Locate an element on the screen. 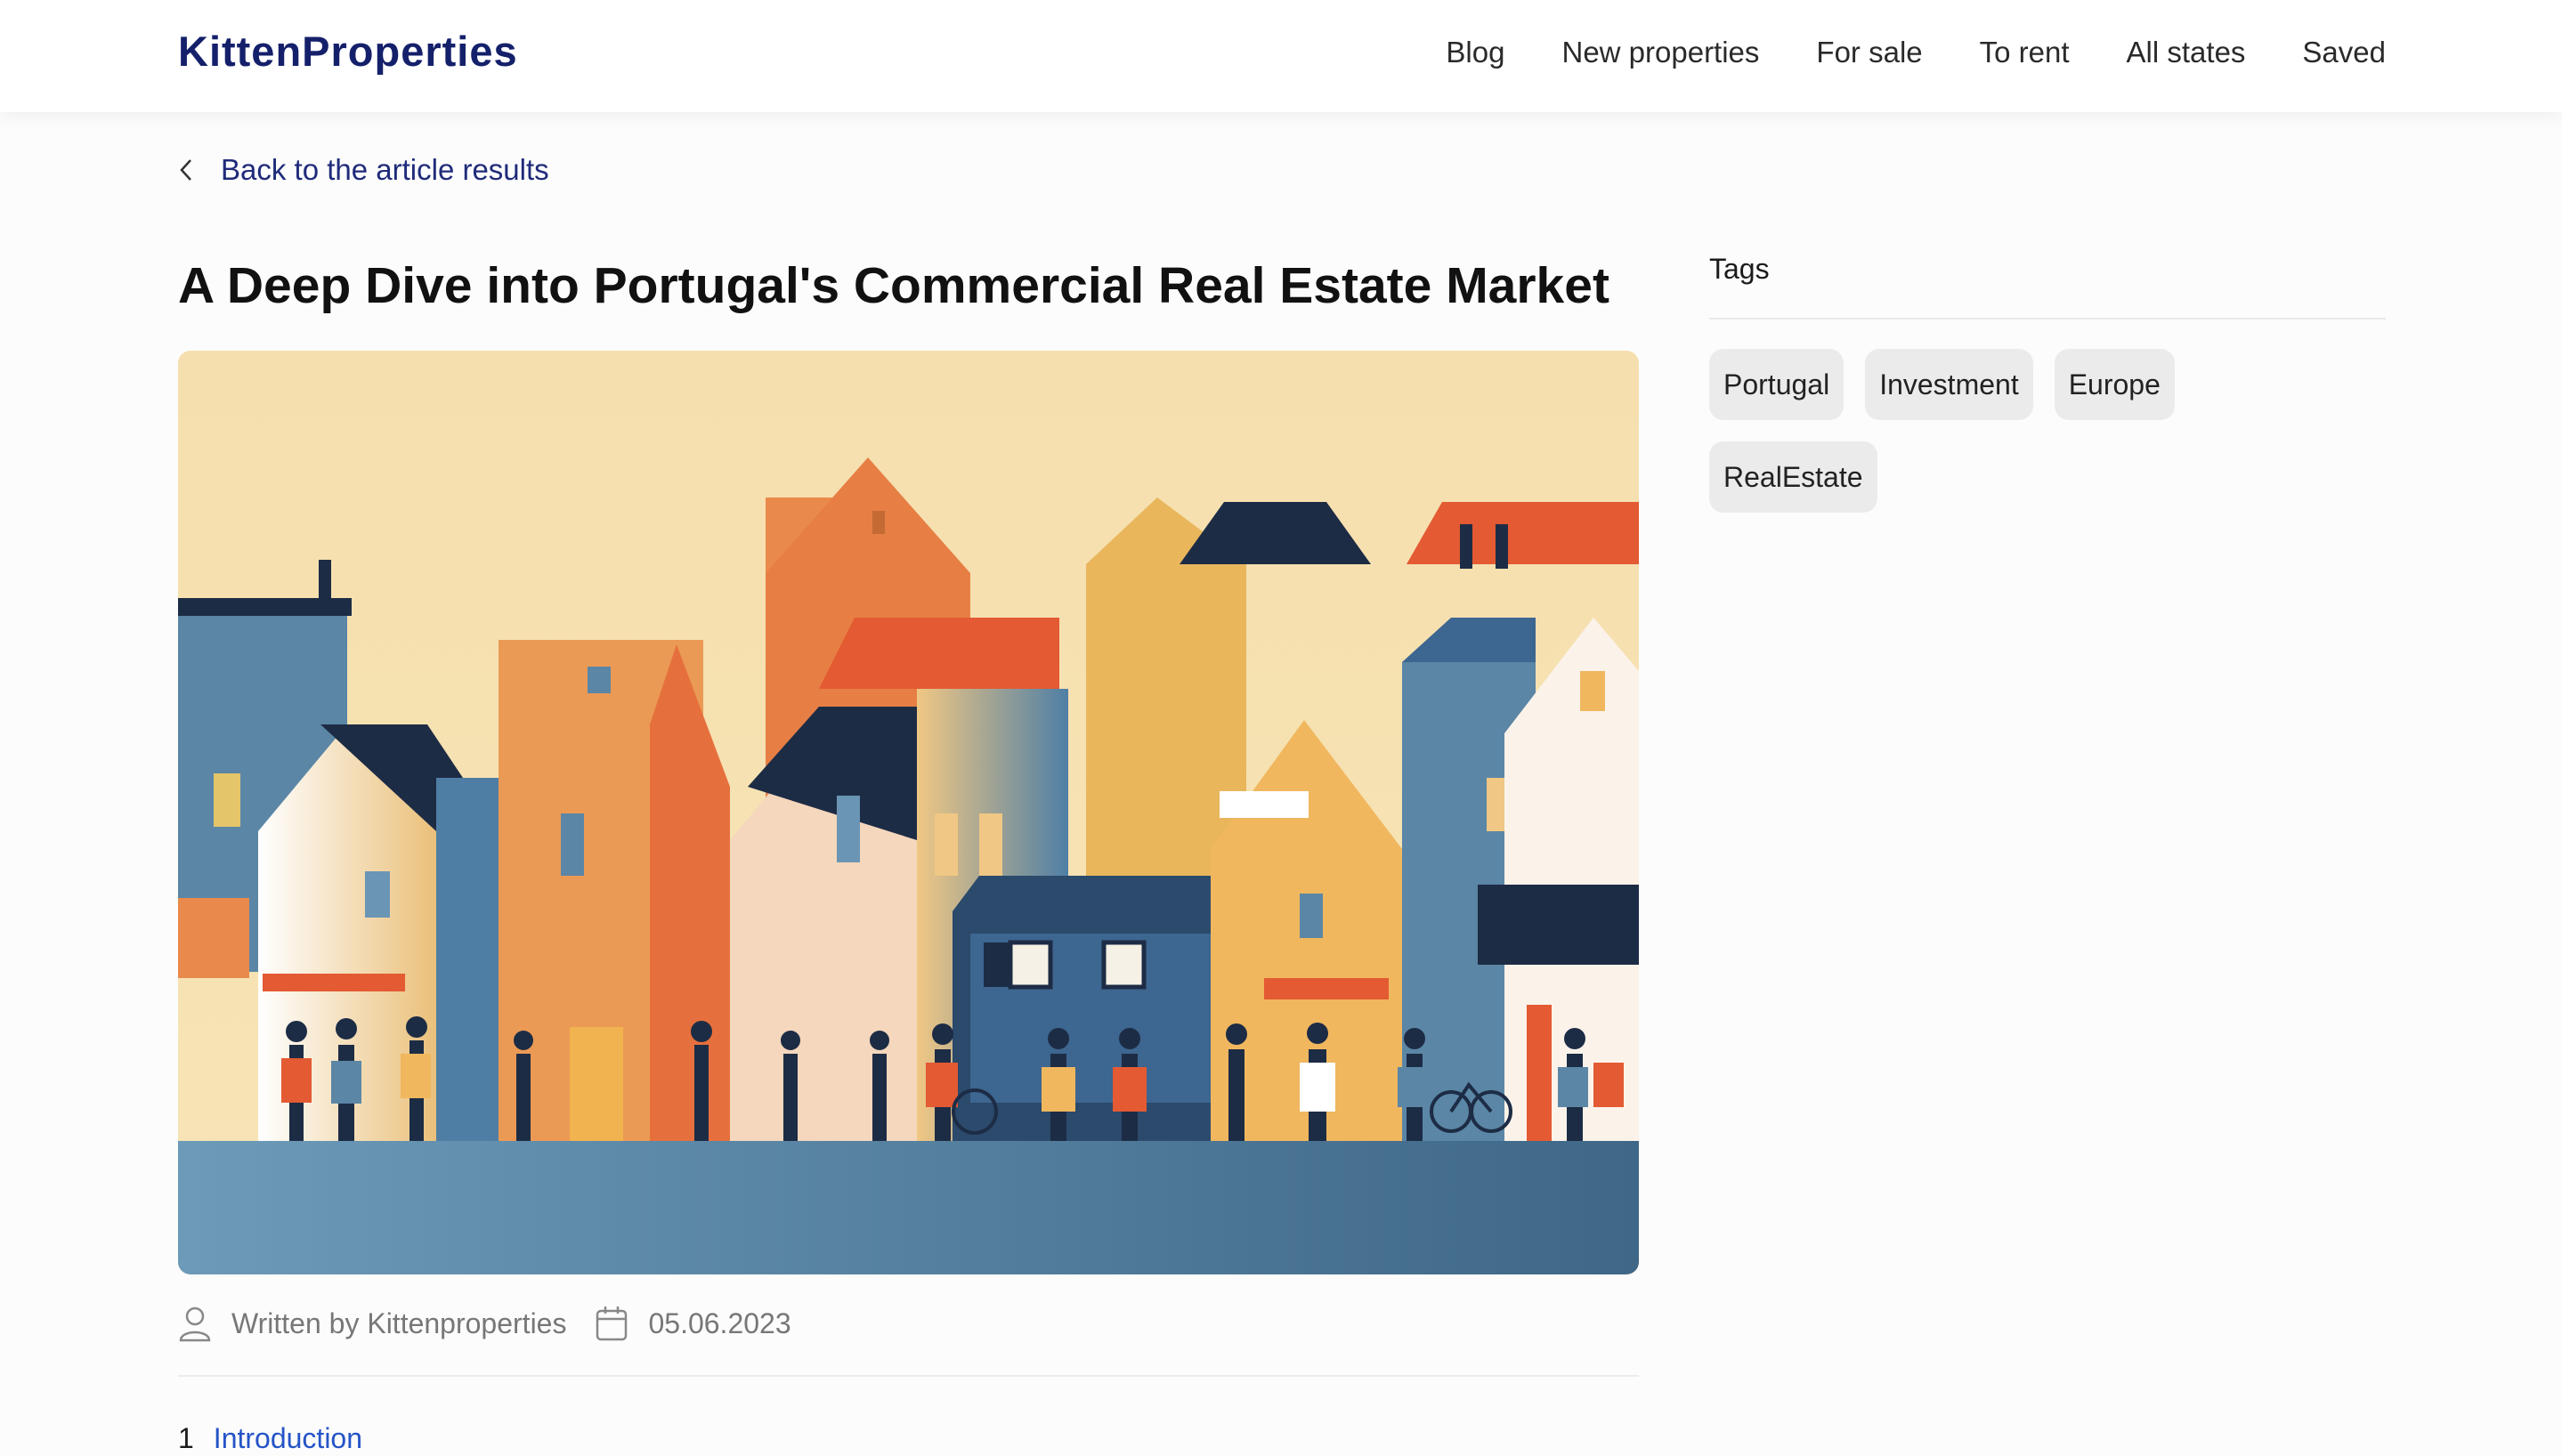 The width and height of the screenshot is (2562, 1456). article-date: 05.06.2023 is located at coordinates (719, 1322).